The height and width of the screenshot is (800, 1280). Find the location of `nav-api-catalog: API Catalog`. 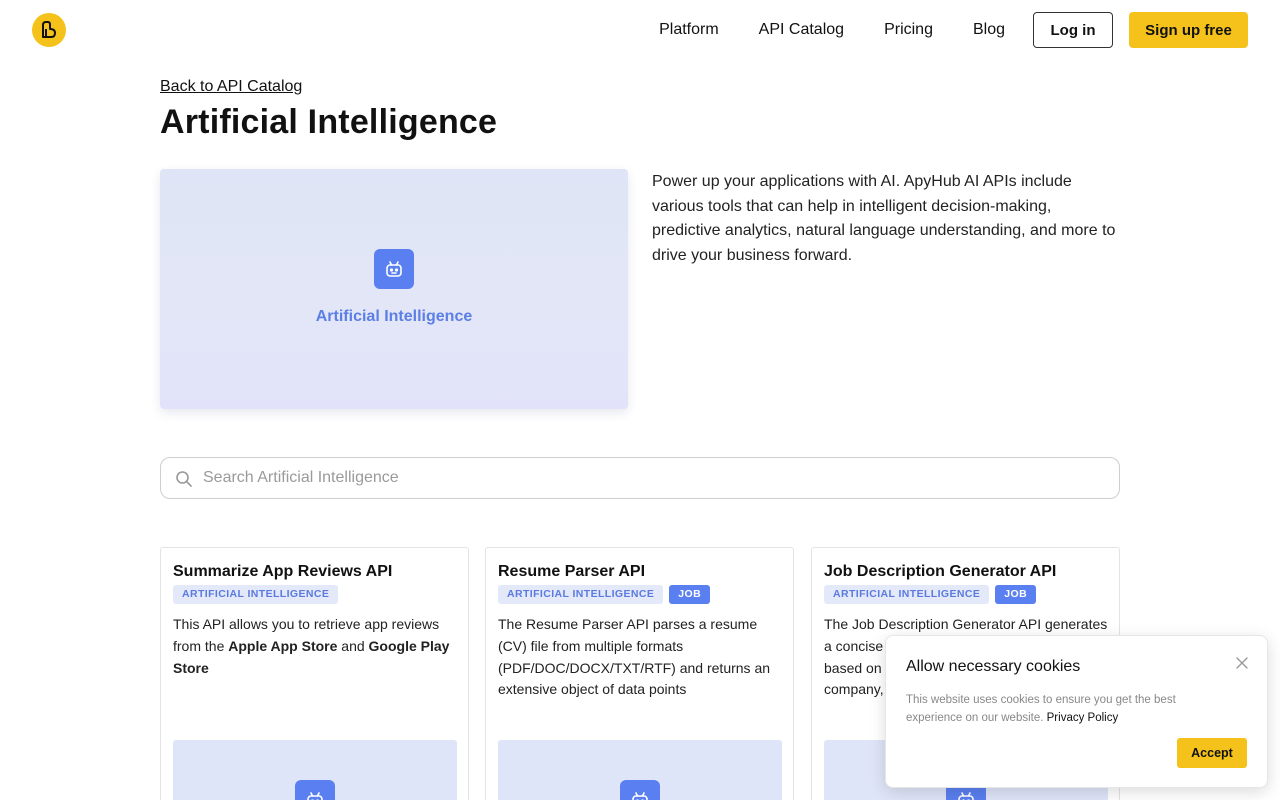

nav-api-catalog: API Catalog is located at coordinates (801, 30).